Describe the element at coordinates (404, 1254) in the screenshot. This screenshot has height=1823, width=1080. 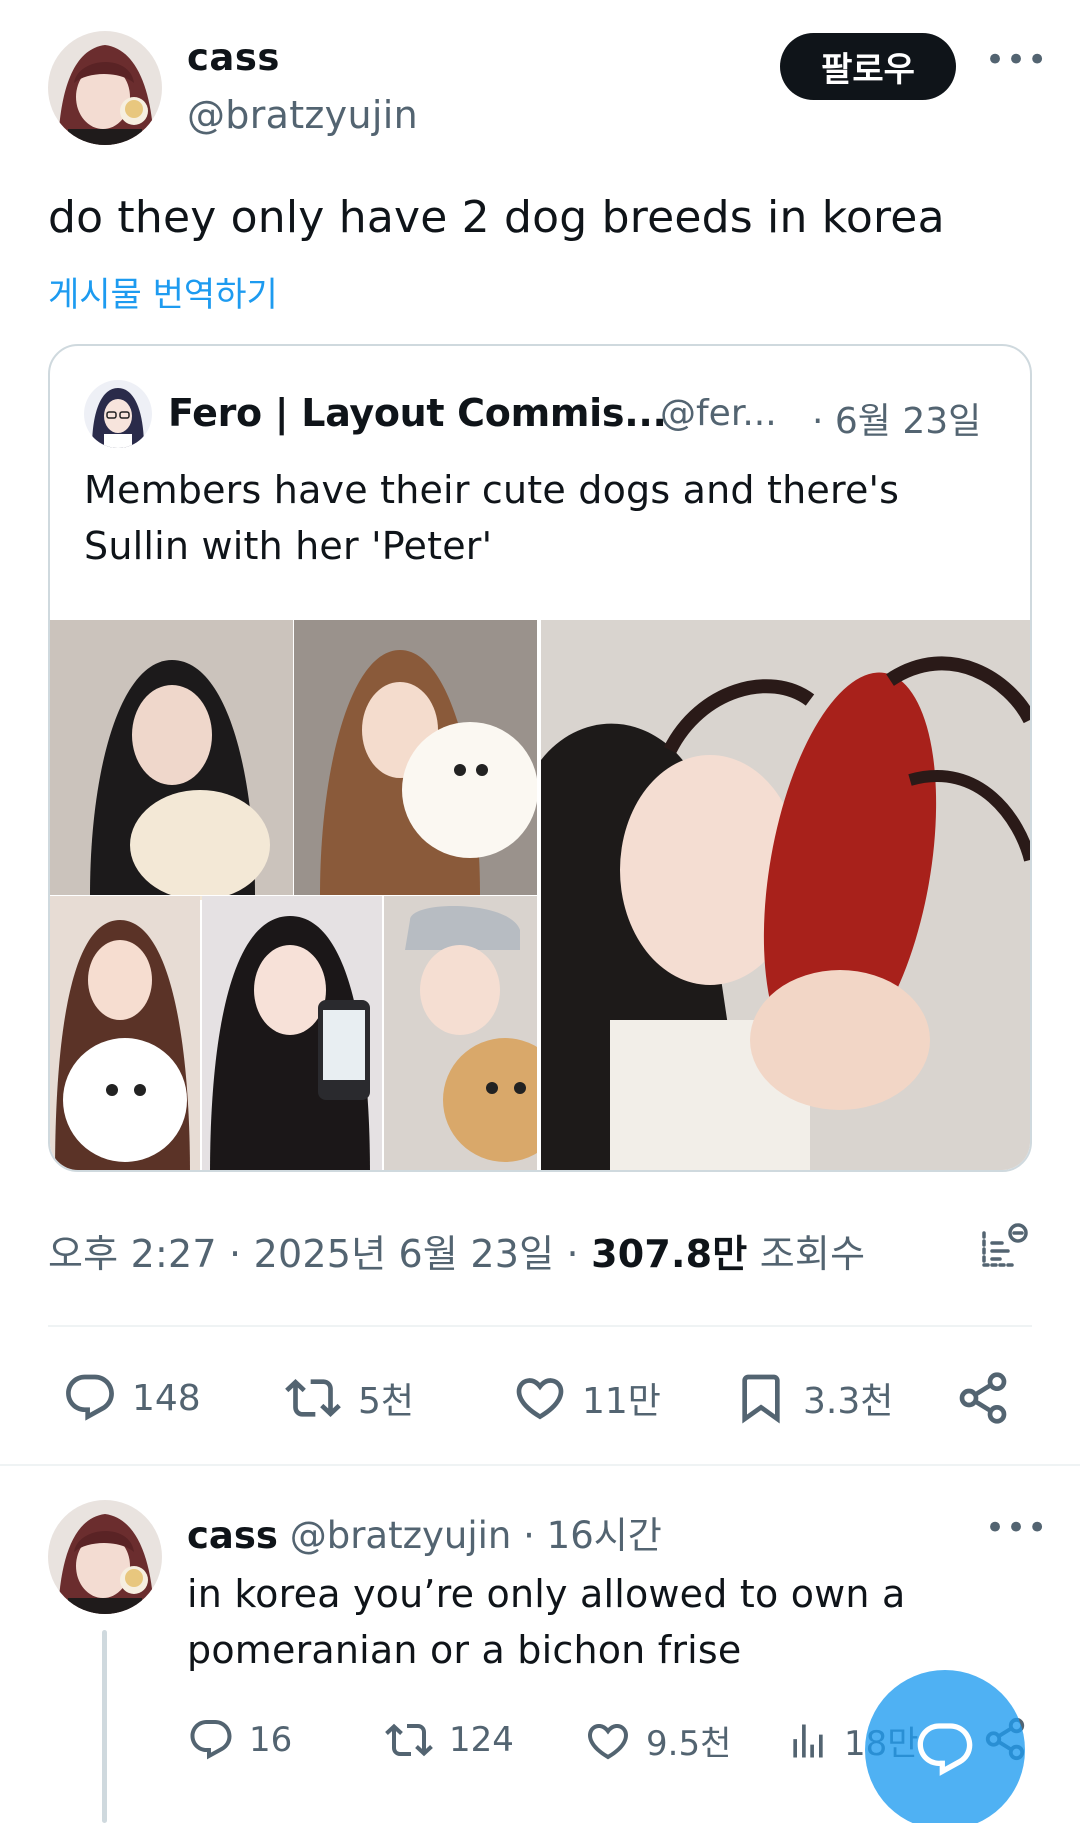
I see `tweet-date: 2025년 6월 23일` at that location.